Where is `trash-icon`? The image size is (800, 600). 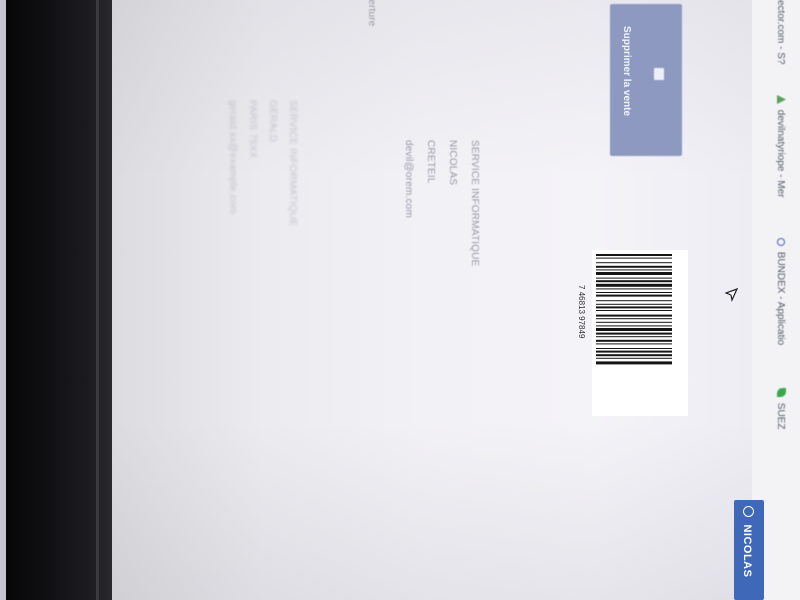 trash-icon is located at coordinates (659, 74).